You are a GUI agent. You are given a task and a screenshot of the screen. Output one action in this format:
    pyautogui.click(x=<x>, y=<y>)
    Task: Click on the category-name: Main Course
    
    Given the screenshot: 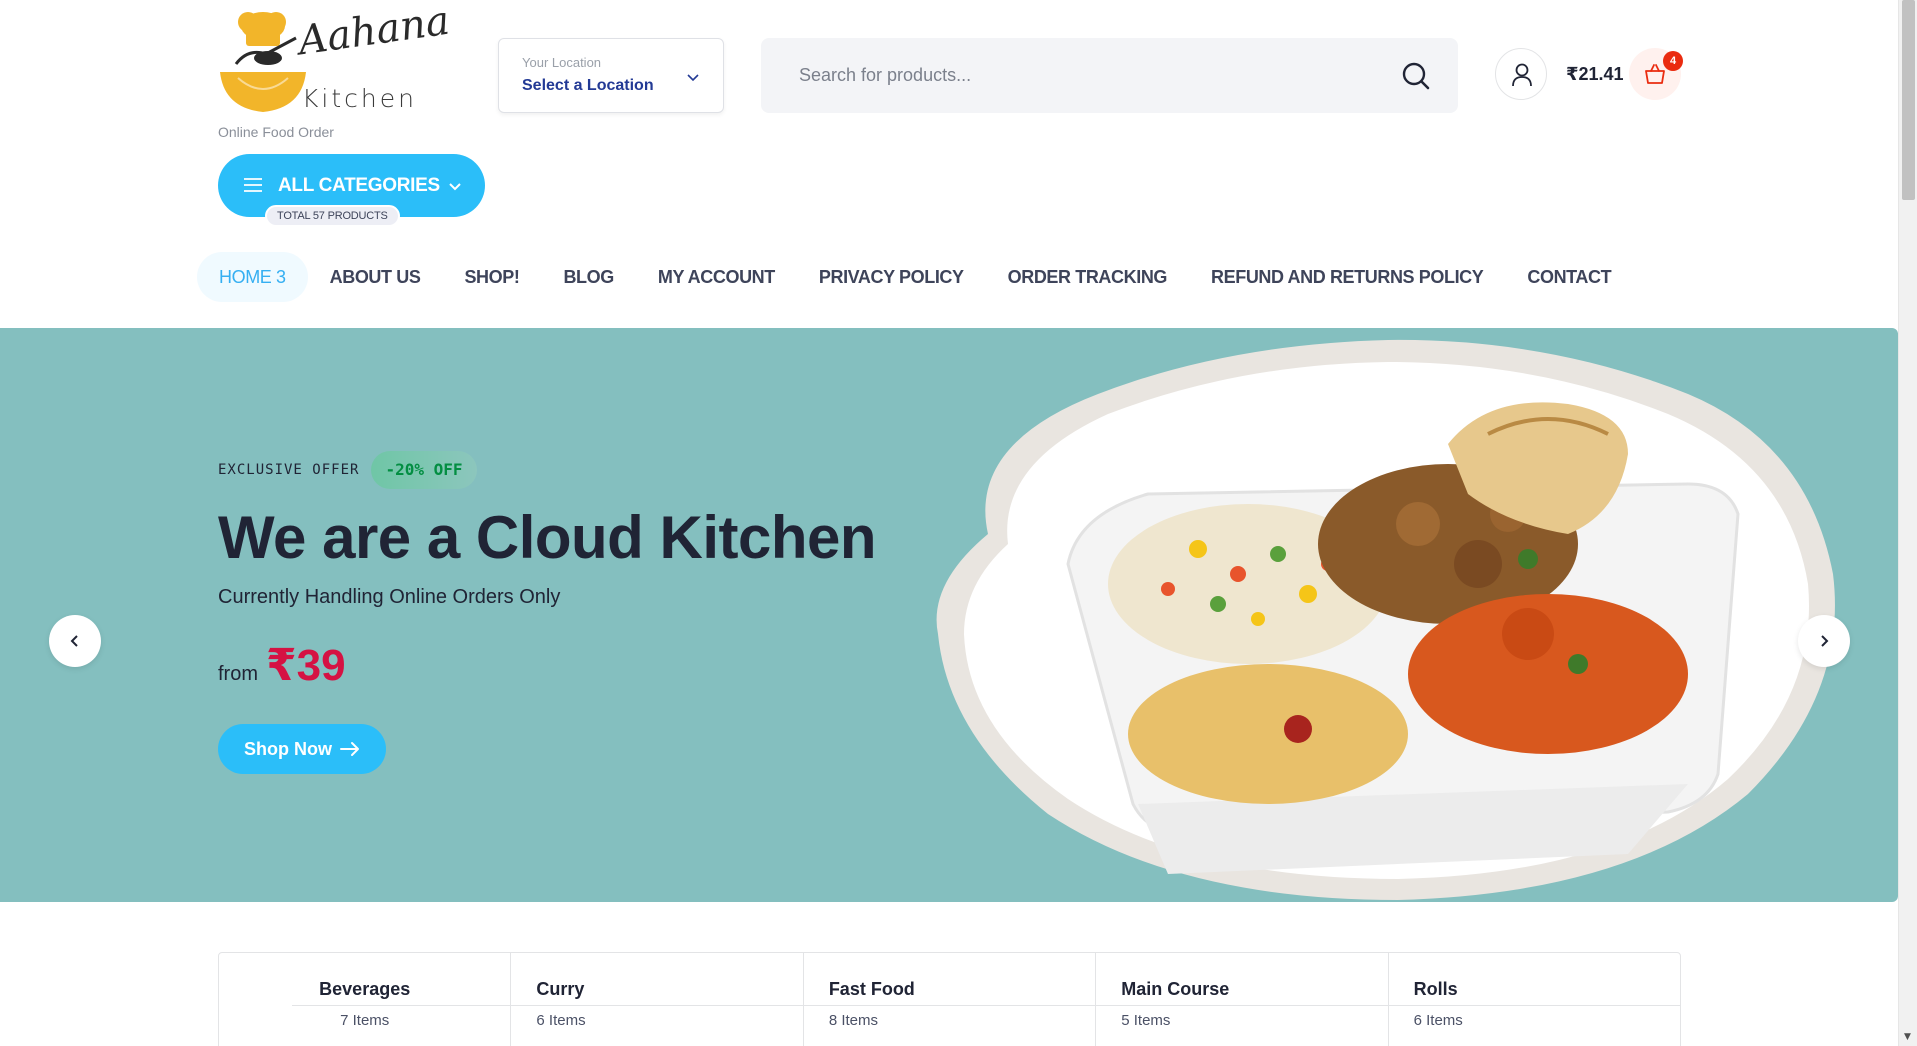 What is the action you would take?
    pyautogui.click(x=1175, y=989)
    